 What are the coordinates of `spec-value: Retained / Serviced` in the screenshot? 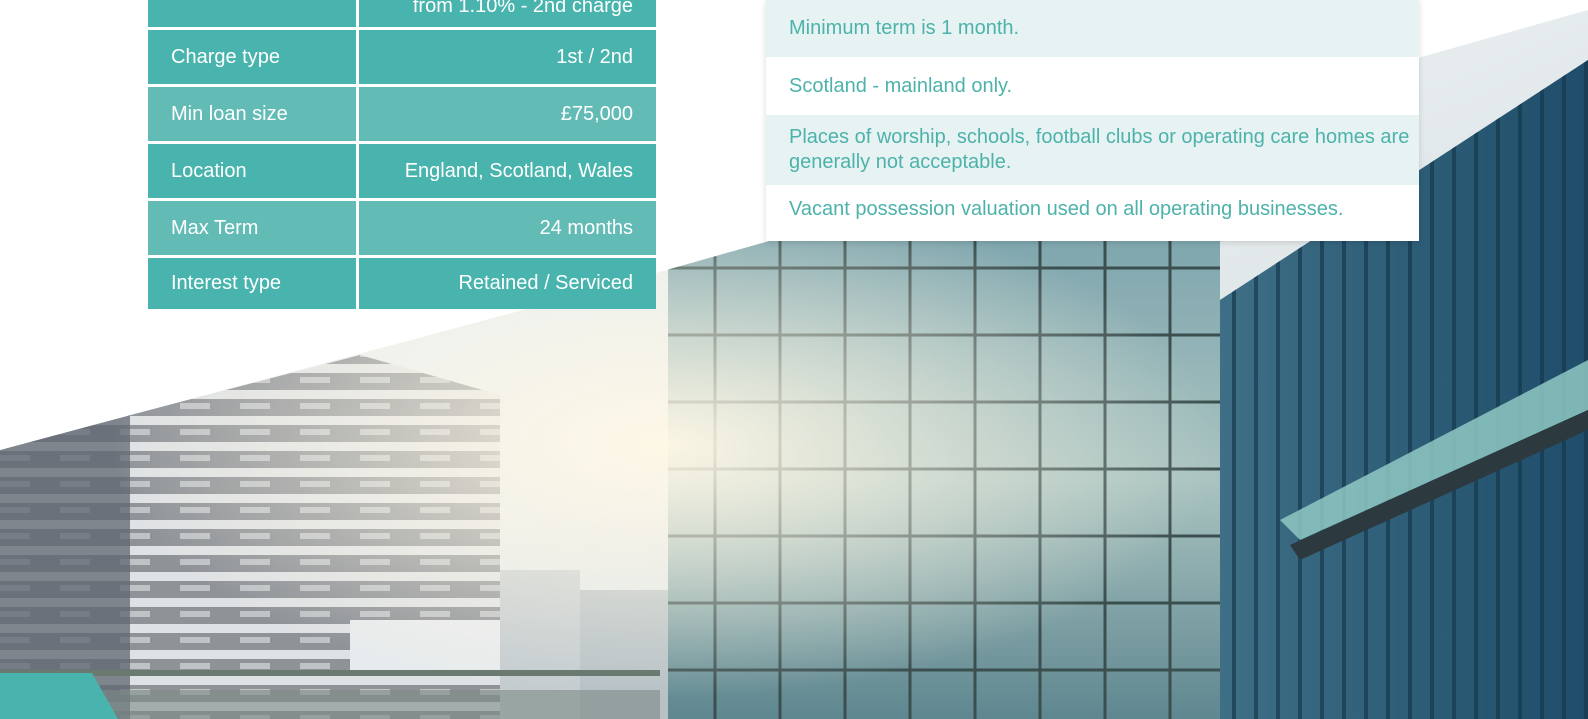 It's located at (507, 283).